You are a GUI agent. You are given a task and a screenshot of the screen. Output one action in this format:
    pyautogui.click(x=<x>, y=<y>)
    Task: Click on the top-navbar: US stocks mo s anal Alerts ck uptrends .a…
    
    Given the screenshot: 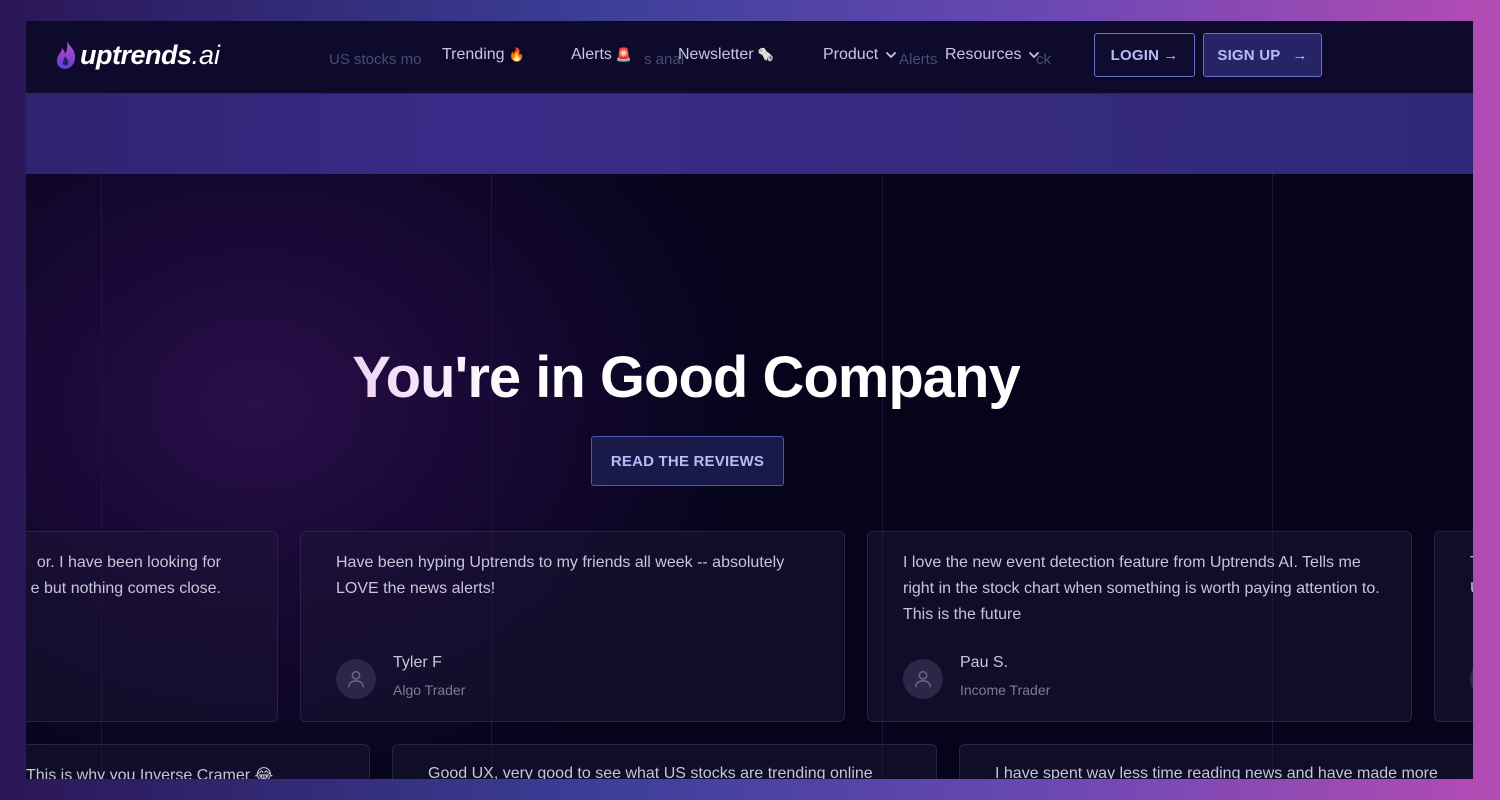 What is the action you would take?
    pyautogui.click(x=749, y=57)
    